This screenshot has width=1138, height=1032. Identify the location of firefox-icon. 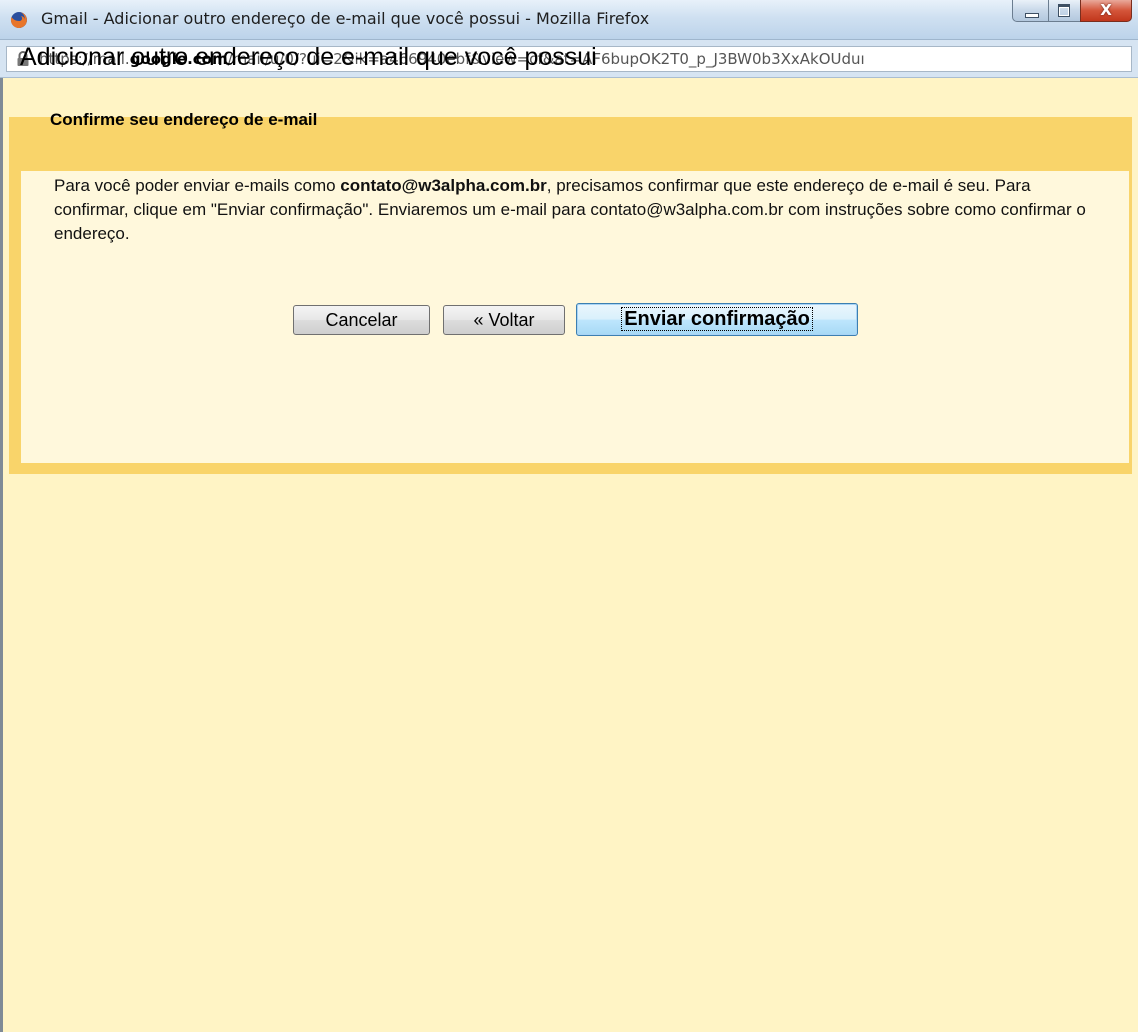
(18, 20).